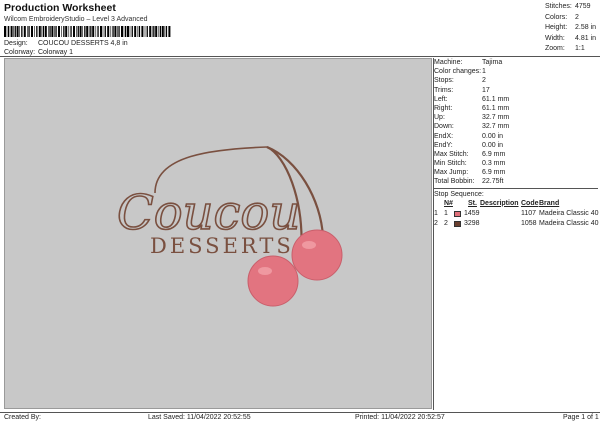 Image resolution: width=600 pixels, height=425 pixels. I want to click on header-divider, so click(300, 56).